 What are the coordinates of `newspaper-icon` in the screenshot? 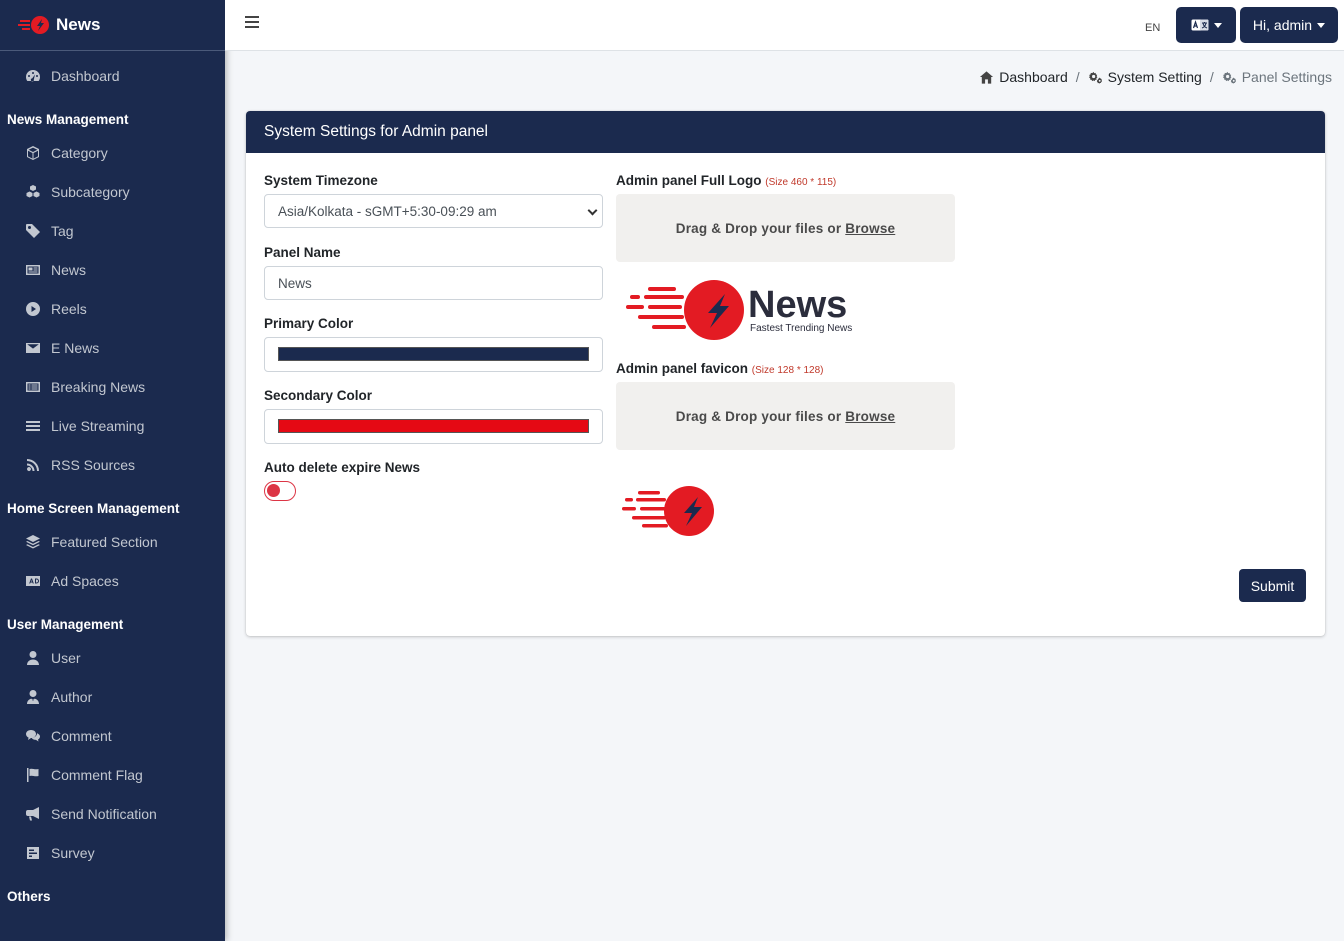 It's located at (33, 270).